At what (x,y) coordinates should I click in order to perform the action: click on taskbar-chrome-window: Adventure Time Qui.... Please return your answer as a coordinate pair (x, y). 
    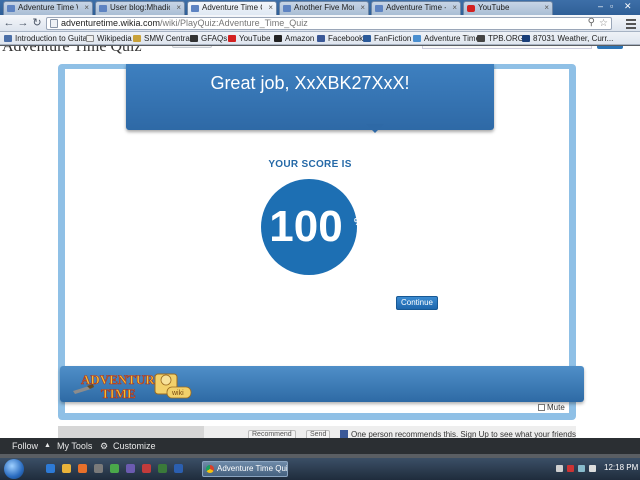
    Looking at the image, I should click on (245, 469).